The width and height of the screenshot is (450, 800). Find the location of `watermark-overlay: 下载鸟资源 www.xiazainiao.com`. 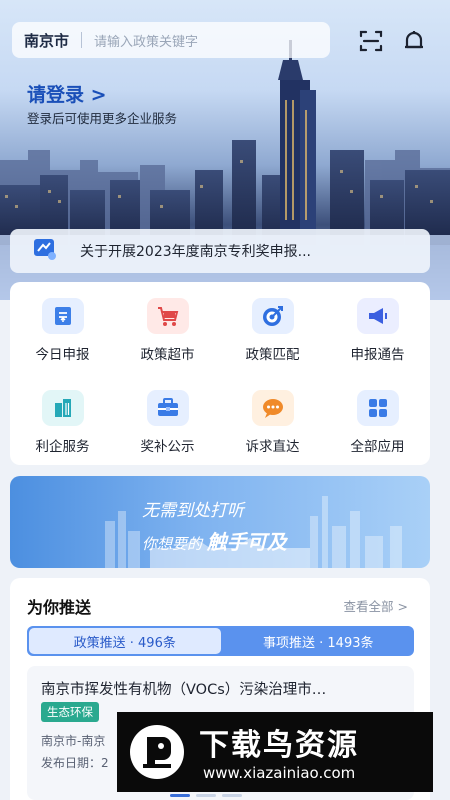

watermark-overlay: 下载鸟资源 www.xiazainiao.com is located at coordinates (275, 752).